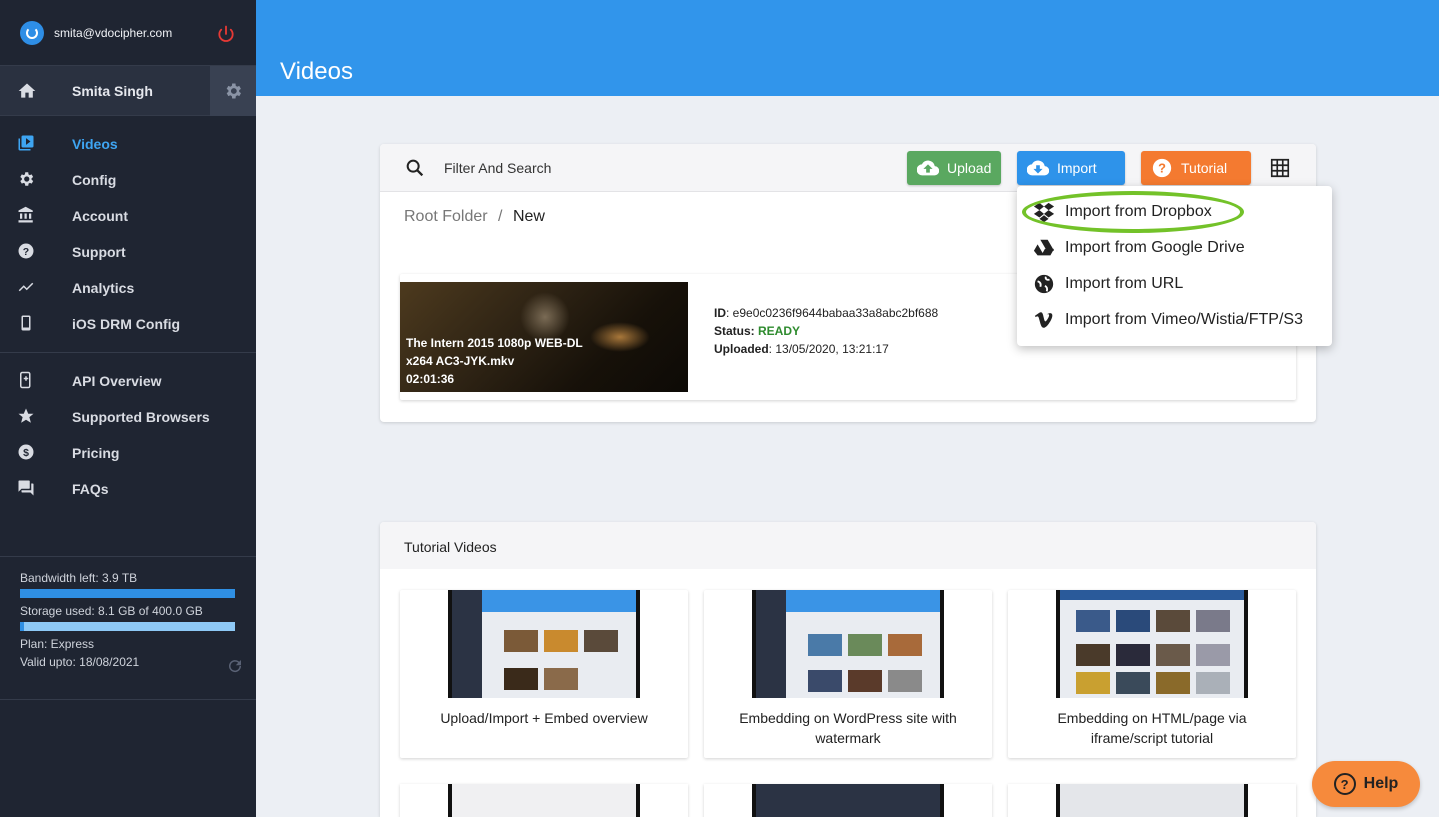  Describe the element at coordinates (1038, 168) in the screenshot. I see `cloud-download-icon` at that location.